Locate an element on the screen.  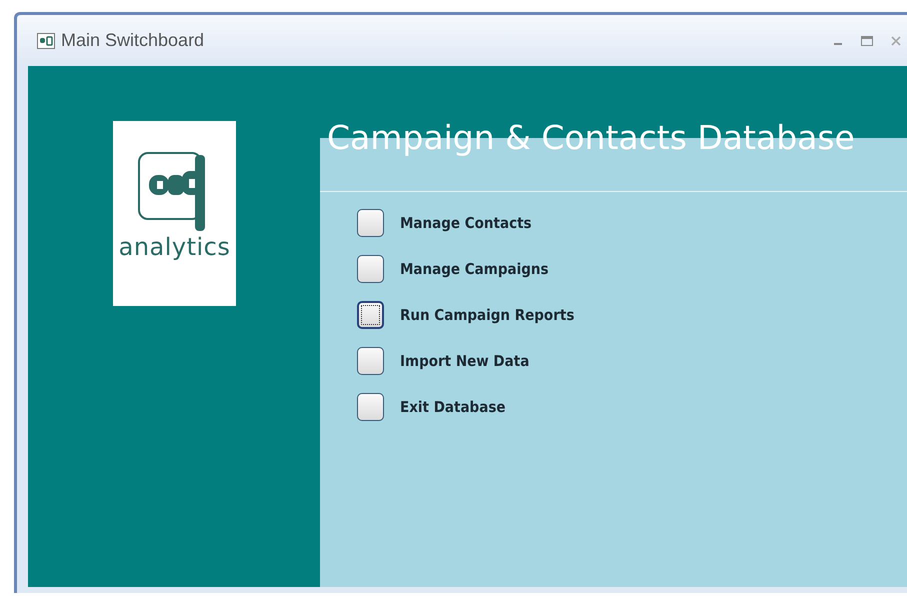
menu-label: Exit Database is located at coordinates (453, 407).